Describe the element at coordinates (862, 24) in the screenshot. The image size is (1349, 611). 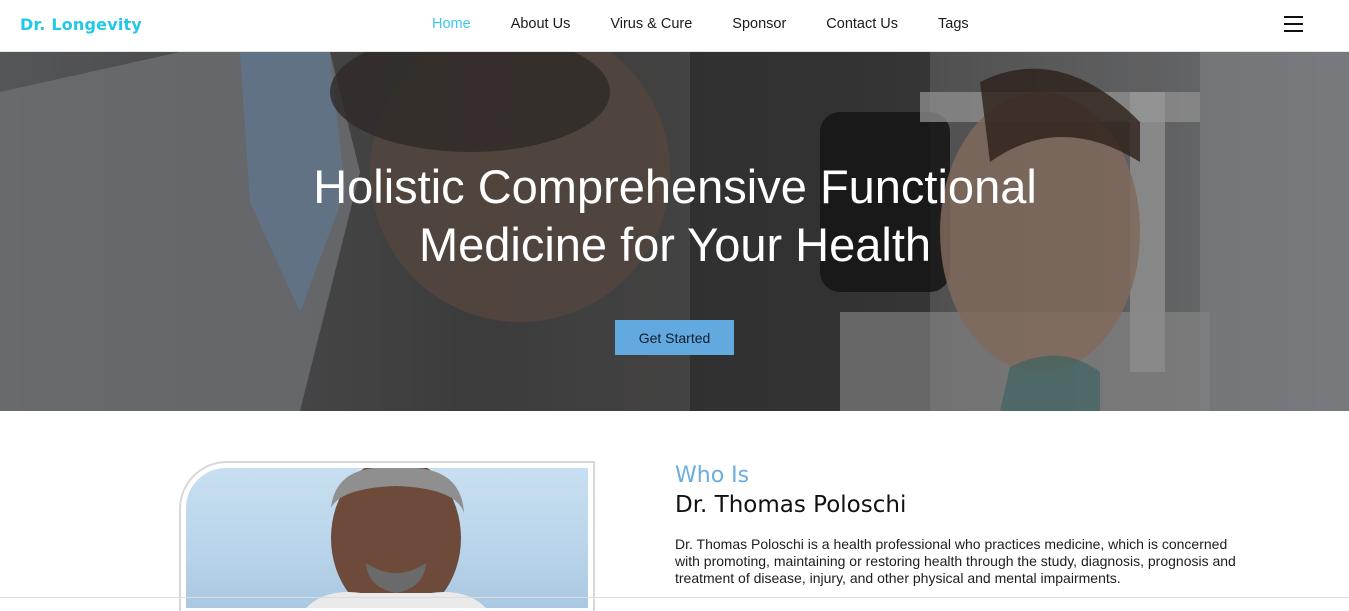
I see `nav-contact-us: Contact Us` at that location.